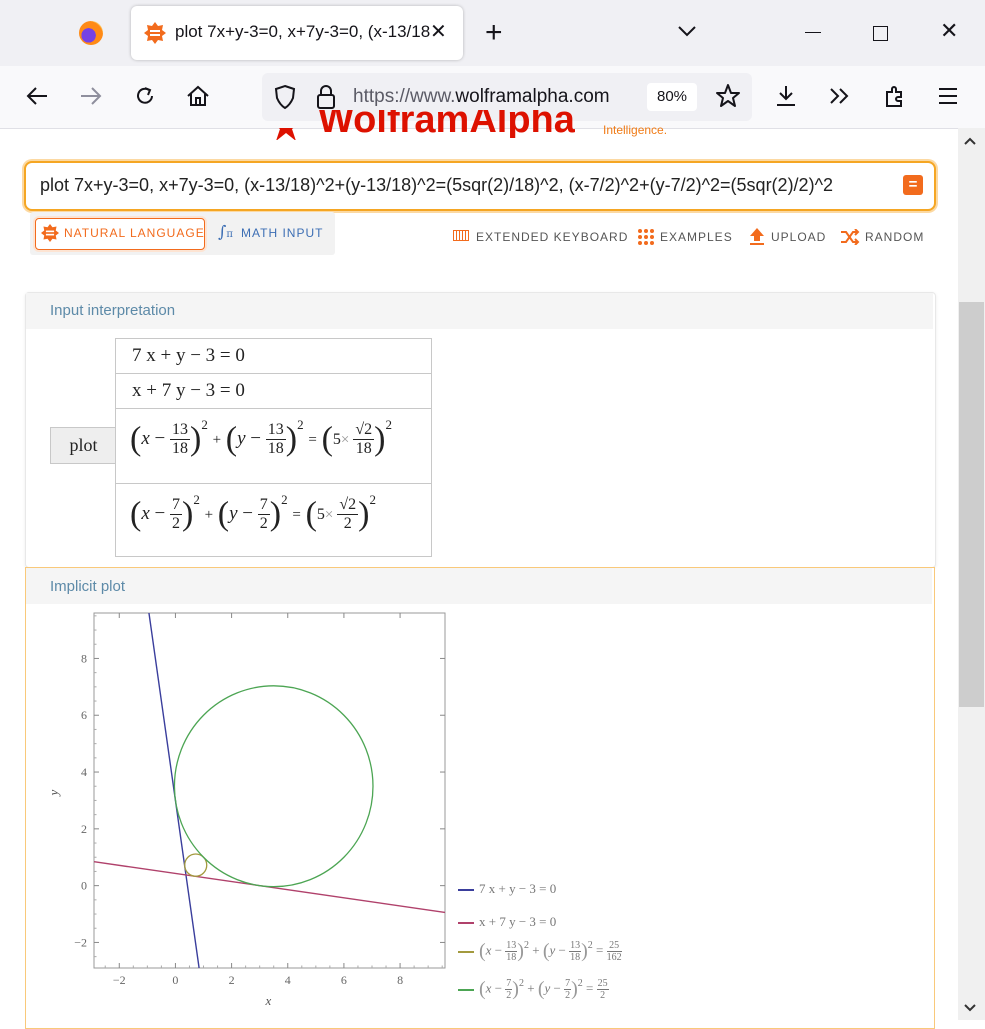 This screenshot has width=985, height=1029. Describe the element at coordinates (84, 886) in the screenshot. I see `y-tick-label: 0` at that location.